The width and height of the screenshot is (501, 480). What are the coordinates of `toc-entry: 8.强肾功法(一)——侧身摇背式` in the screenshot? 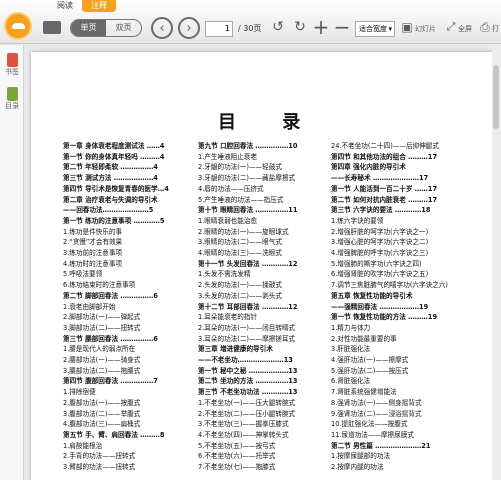 It's located at (396, 403).